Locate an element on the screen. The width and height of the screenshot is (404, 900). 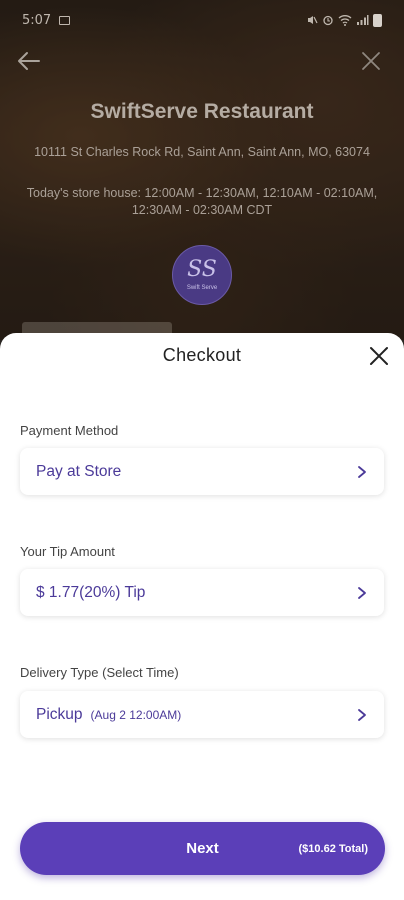
status-time: 5:07 is located at coordinates (37, 20).